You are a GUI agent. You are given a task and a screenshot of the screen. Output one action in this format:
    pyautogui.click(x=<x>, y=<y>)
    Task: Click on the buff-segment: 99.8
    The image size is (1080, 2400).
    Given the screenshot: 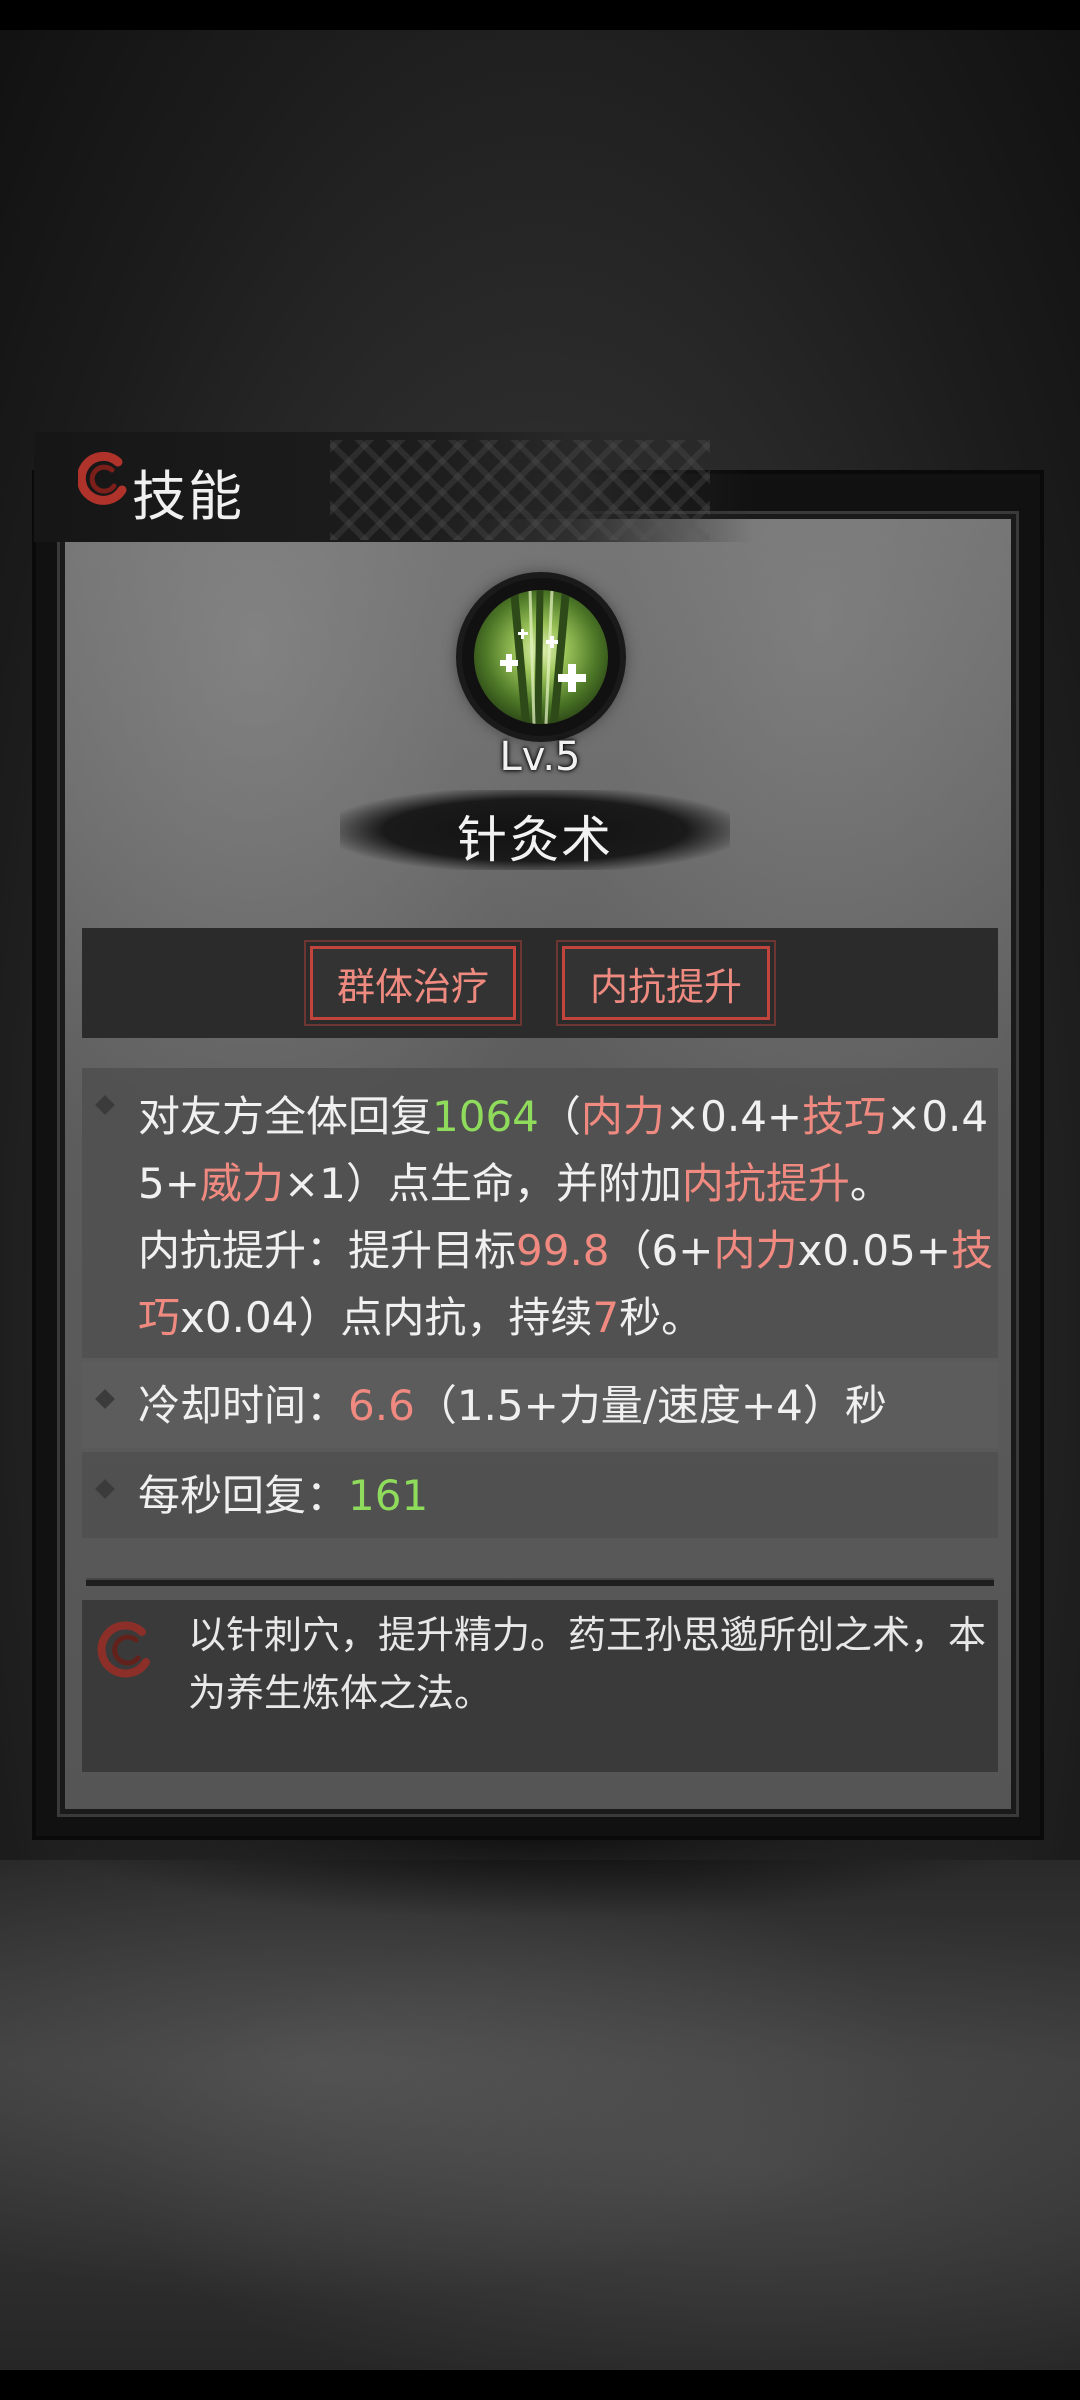 What is the action you would take?
    pyautogui.click(x=563, y=1250)
    